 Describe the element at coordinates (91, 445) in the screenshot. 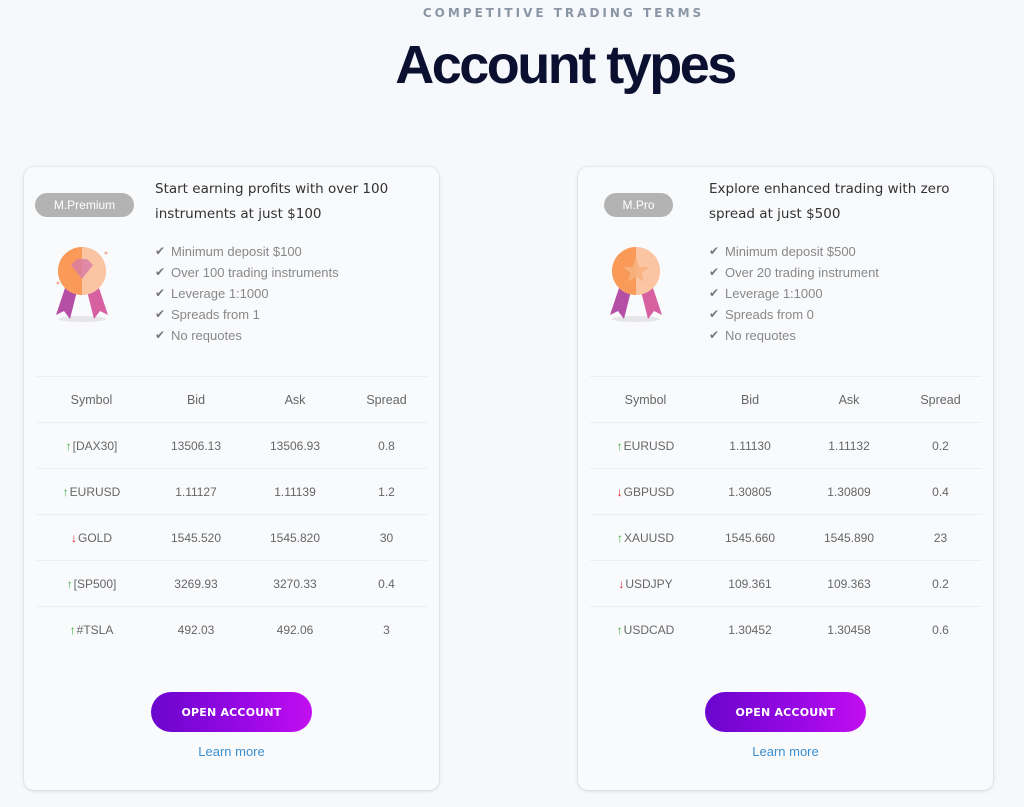

I see `cell-symbol: ↑[DAX30]` at that location.